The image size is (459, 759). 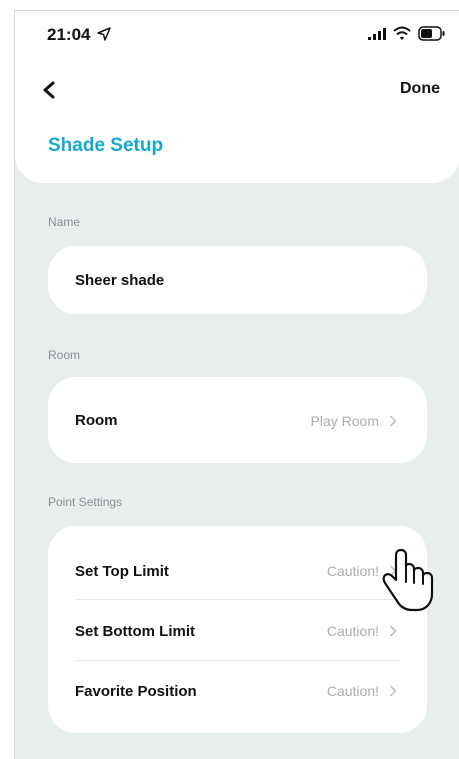 What do you see at coordinates (106, 145) in the screenshot?
I see `page-title: Shade Setup` at bounding box center [106, 145].